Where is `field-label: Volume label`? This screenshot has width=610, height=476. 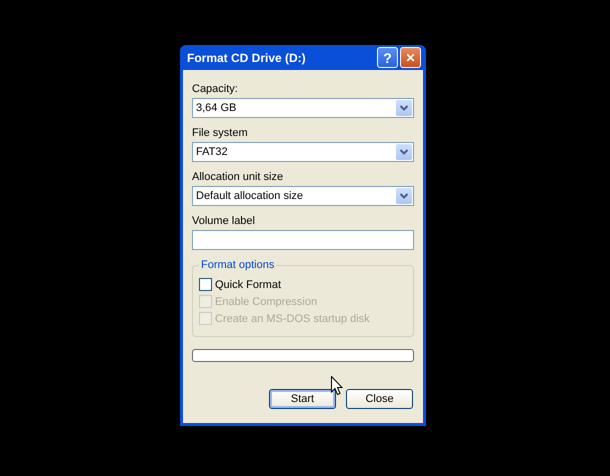
field-label: Volume label is located at coordinates (224, 221).